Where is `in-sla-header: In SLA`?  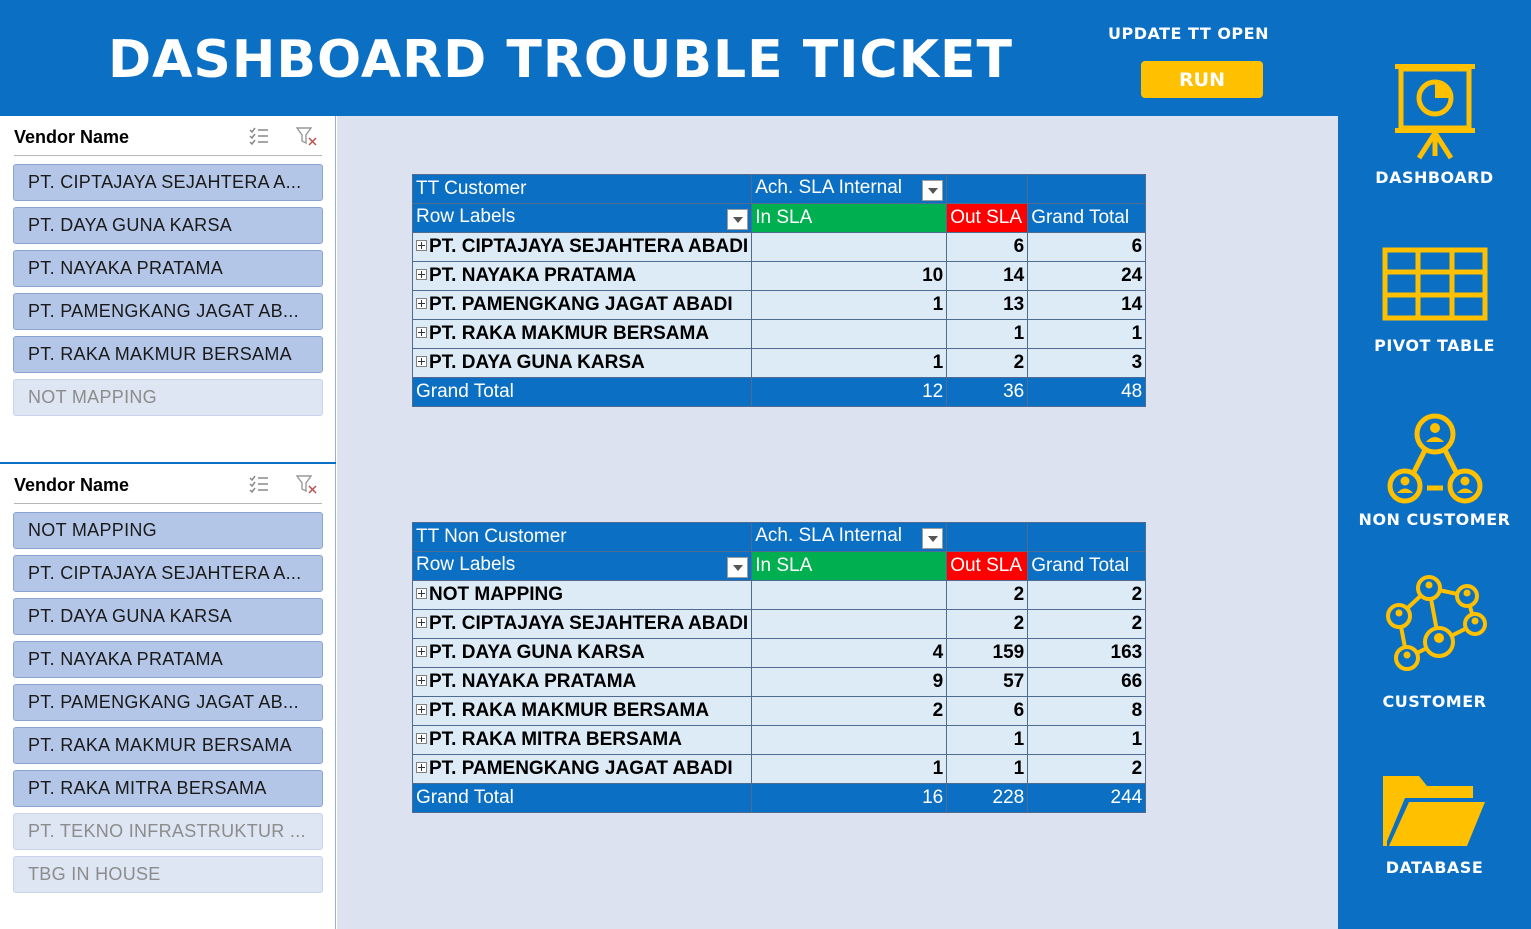
in-sla-header: In SLA is located at coordinates (849, 218).